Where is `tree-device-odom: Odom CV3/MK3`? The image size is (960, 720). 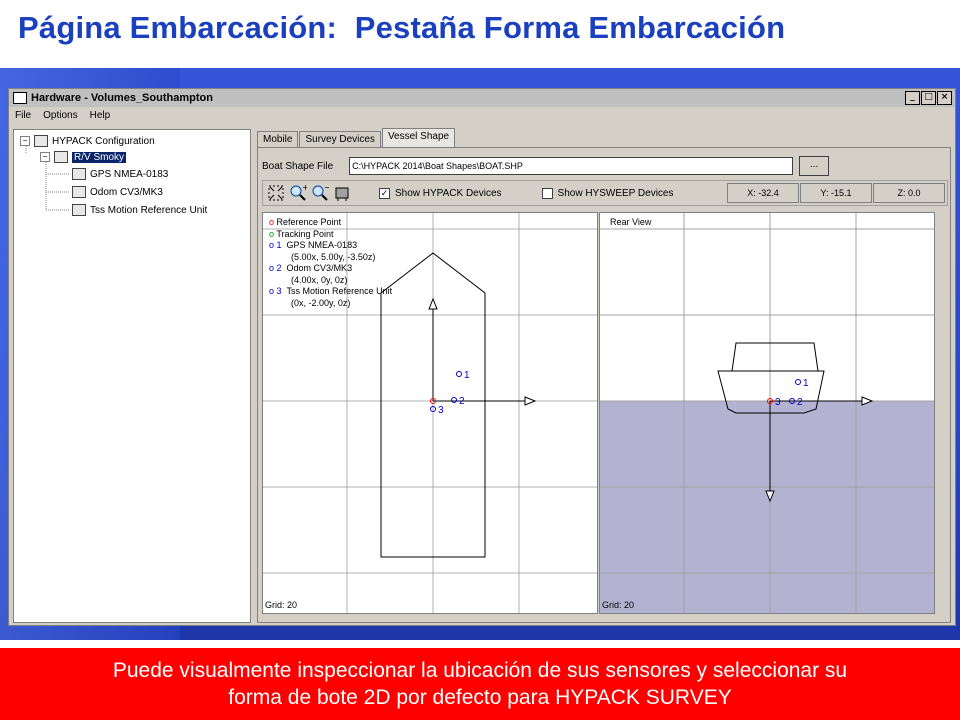
tree-device-odom: Odom CV3/MK3 is located at coordinates (117, 192).